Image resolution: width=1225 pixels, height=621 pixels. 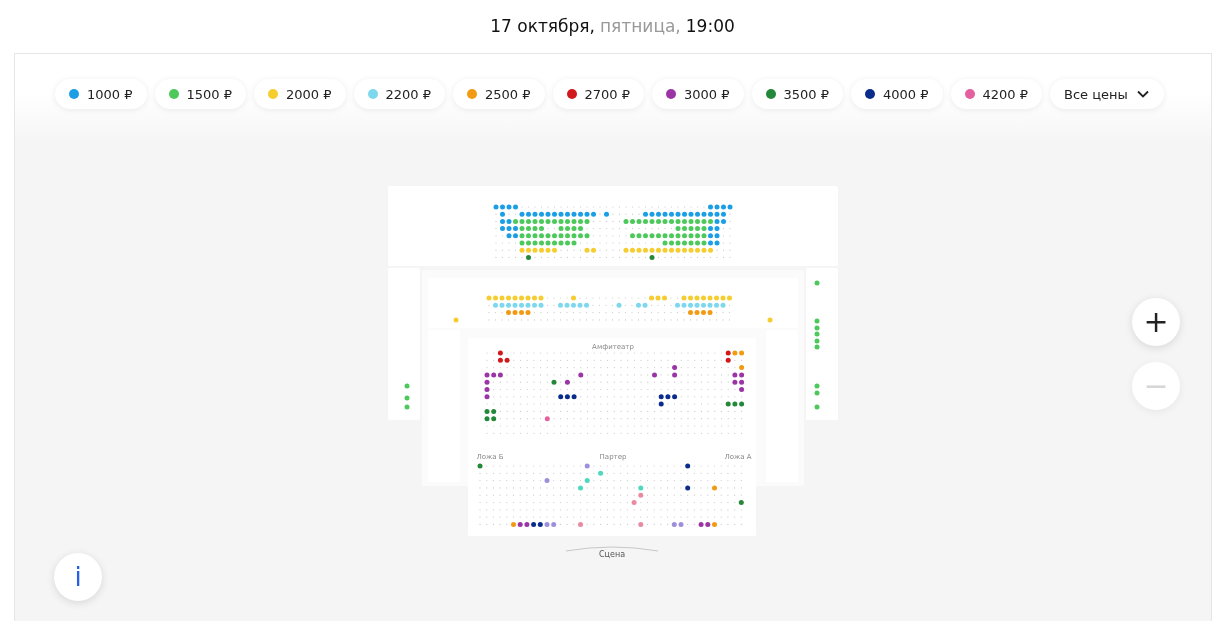 I want to click on price-filter-chip: 4200 ₽, so click(x=996, y=94).